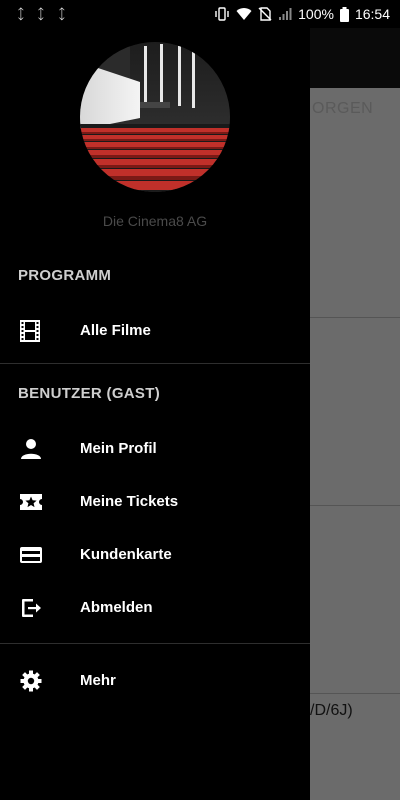 This screenshot has width=400, height=800. What do you see at coordinates (155, 301) in the screenshot?
I see `section-programm: PROGRAMM Alle Filme` at bounding box center [155, 301].